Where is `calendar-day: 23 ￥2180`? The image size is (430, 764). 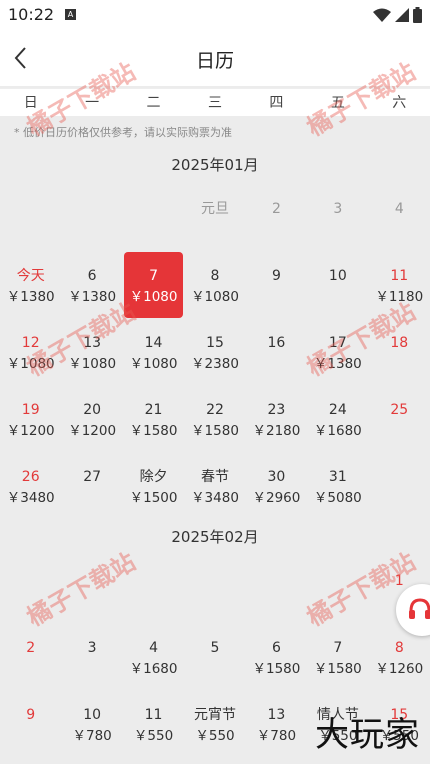
calendar-day: 23 ￥2180 is located at coordinates (276, 419).